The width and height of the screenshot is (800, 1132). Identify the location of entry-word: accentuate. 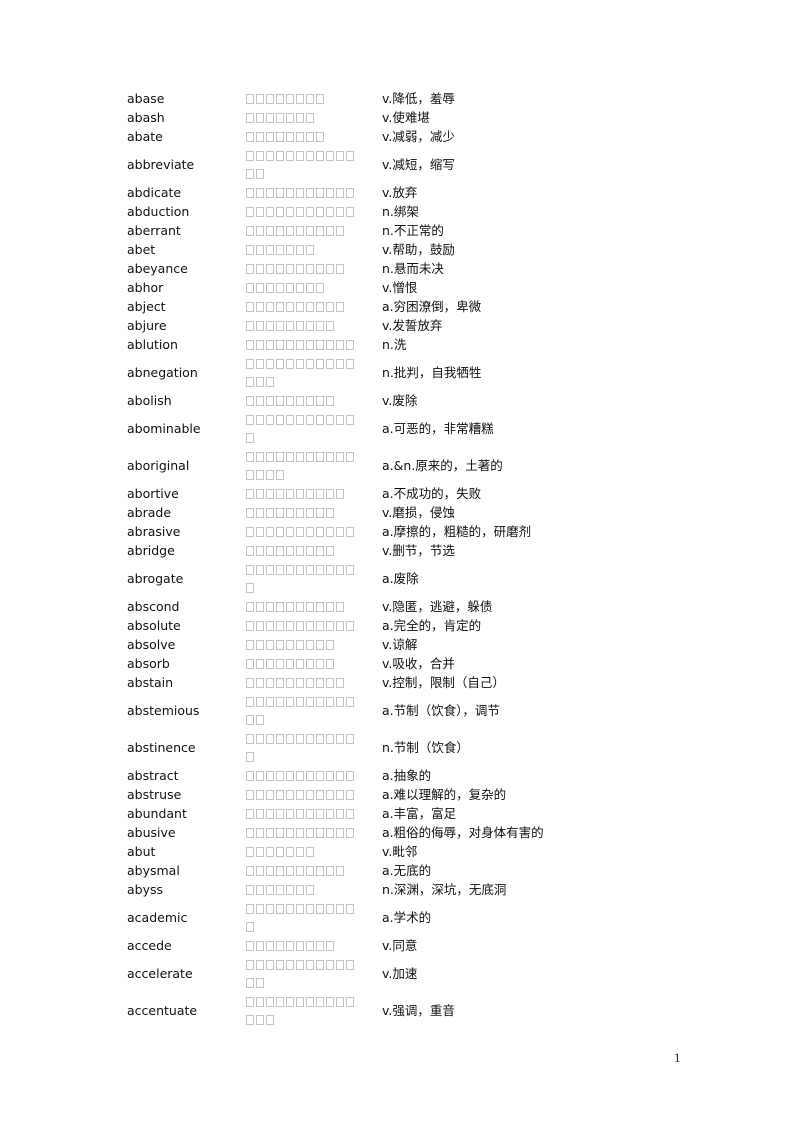
(162, 1010).